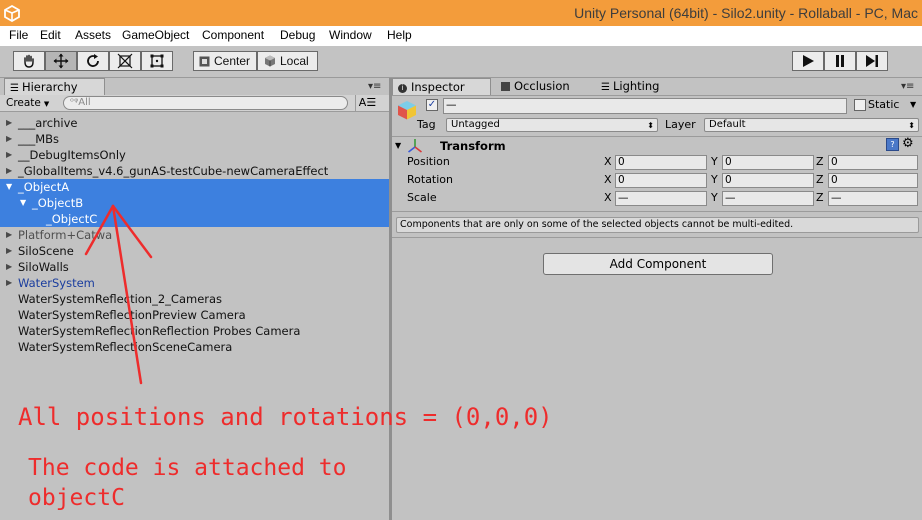 The height and width of the screenshot is (520, 922). I want to click on annotation-objectc-text: objectC, so click(76, 498).